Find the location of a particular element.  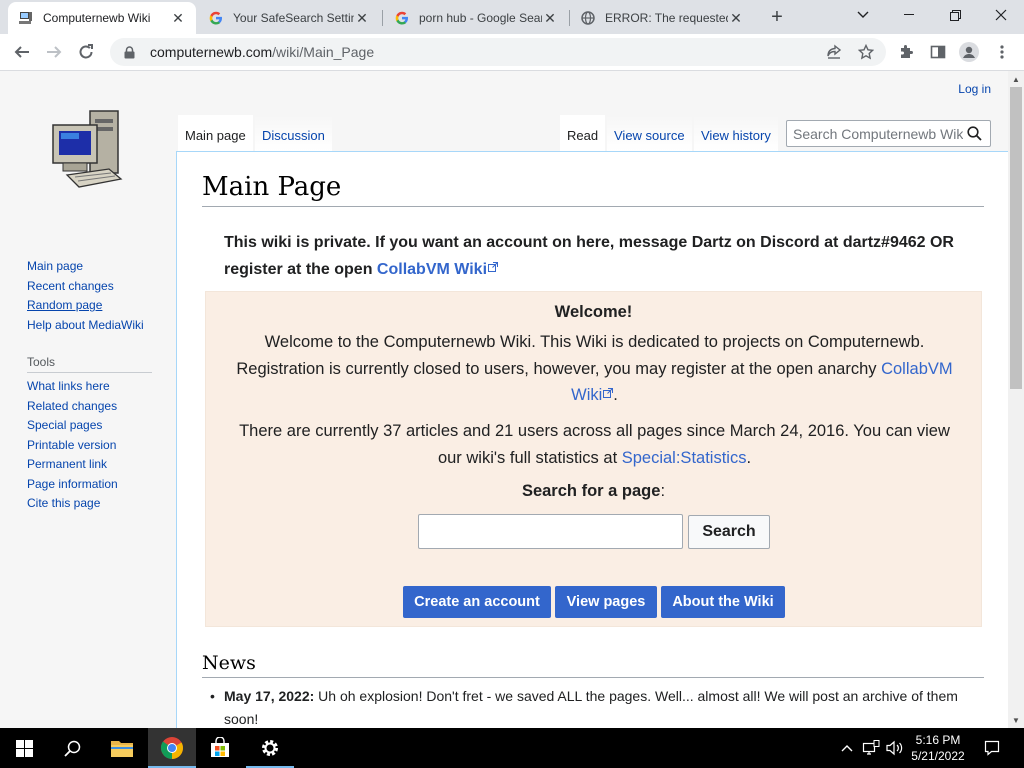

page-scrollbar: ▲ ▼ is located at coordinates (1016, 399).